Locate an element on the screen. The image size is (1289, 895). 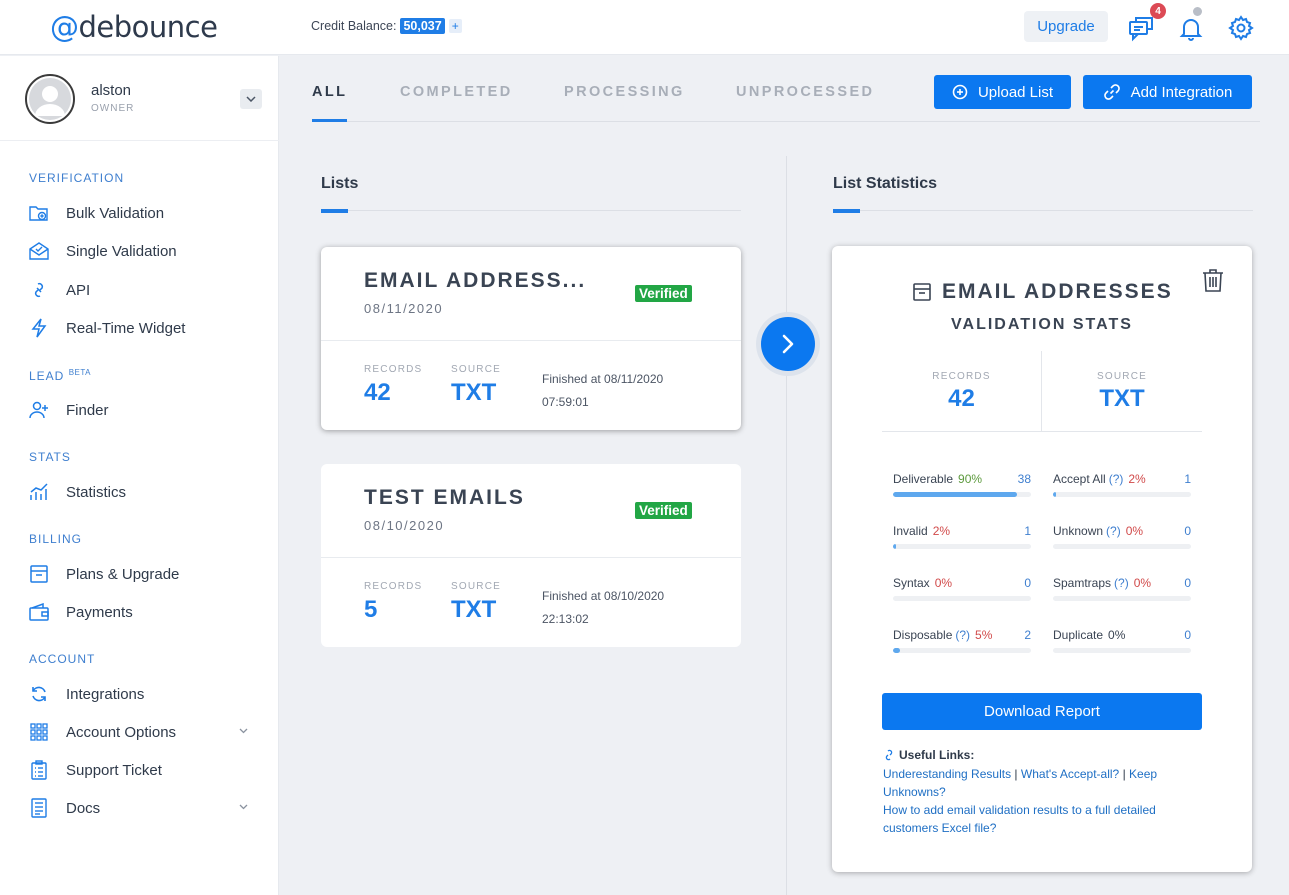
chevron-right-icon is located at coordinates (788, 344).